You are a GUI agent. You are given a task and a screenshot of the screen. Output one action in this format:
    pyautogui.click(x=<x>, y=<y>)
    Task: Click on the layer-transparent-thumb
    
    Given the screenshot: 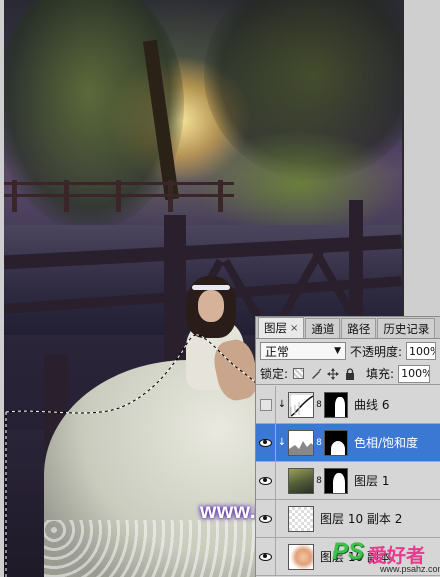 What is the action you would take?
    pyautogui.click(x=301, y=518)
    